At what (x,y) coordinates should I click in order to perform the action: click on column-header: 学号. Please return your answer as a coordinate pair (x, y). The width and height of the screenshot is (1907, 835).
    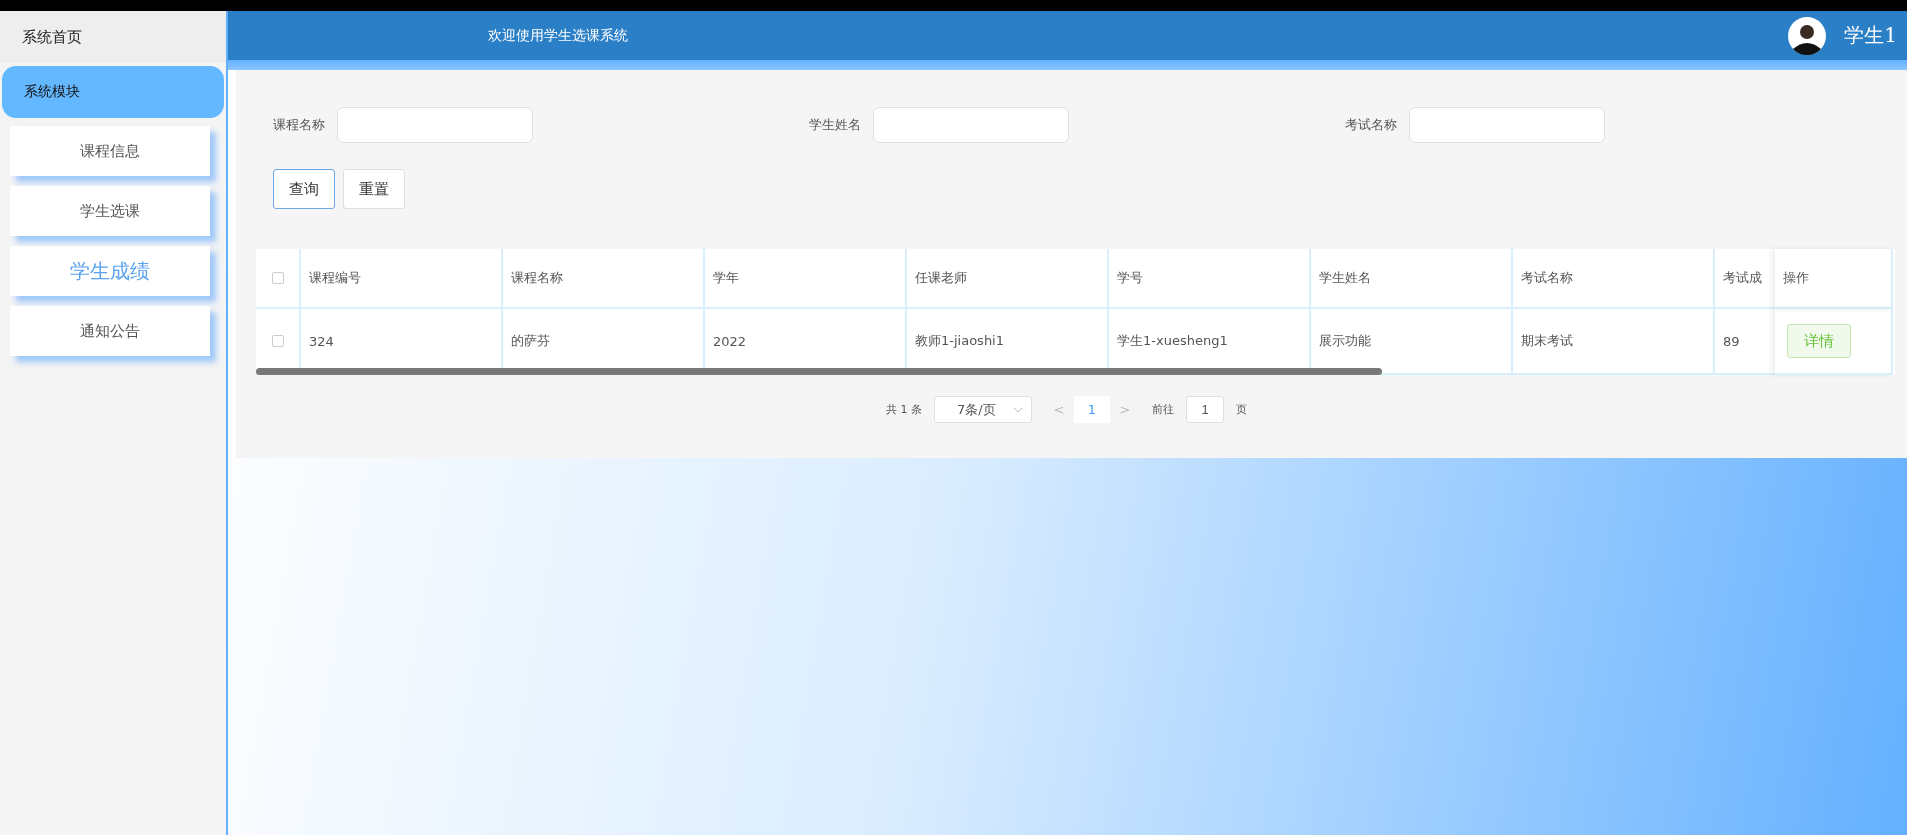
    Looking at the image, I should click on (1210, 279).